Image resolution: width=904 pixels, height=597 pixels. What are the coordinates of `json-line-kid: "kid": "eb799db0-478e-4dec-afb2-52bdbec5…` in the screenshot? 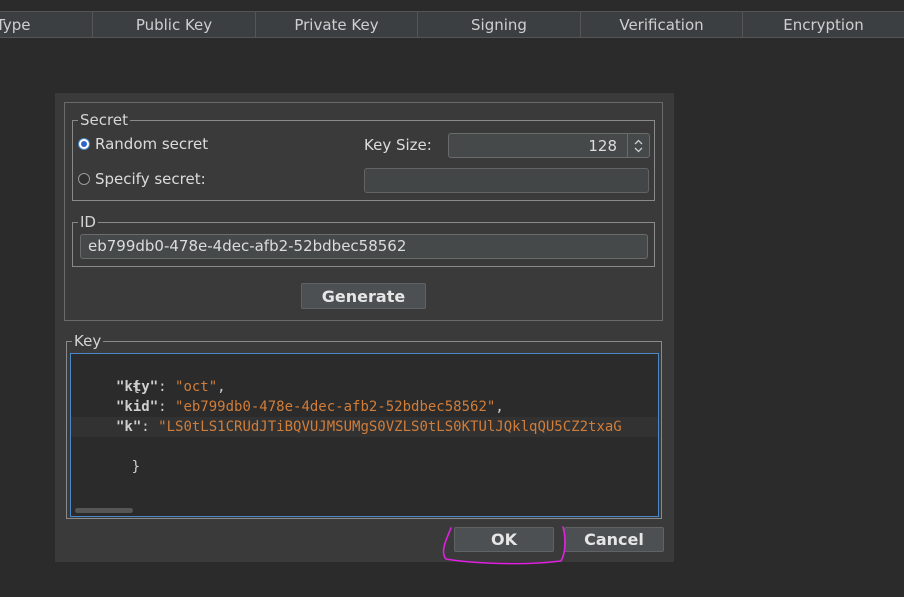 It's located at (310, 407).